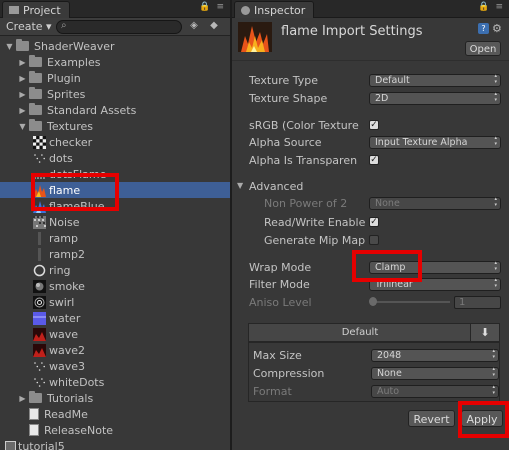  What do you see at coordinates (67, 286) in the screenshot?
I see `tree-item-label: smoke` at bounding box center [67, 286].